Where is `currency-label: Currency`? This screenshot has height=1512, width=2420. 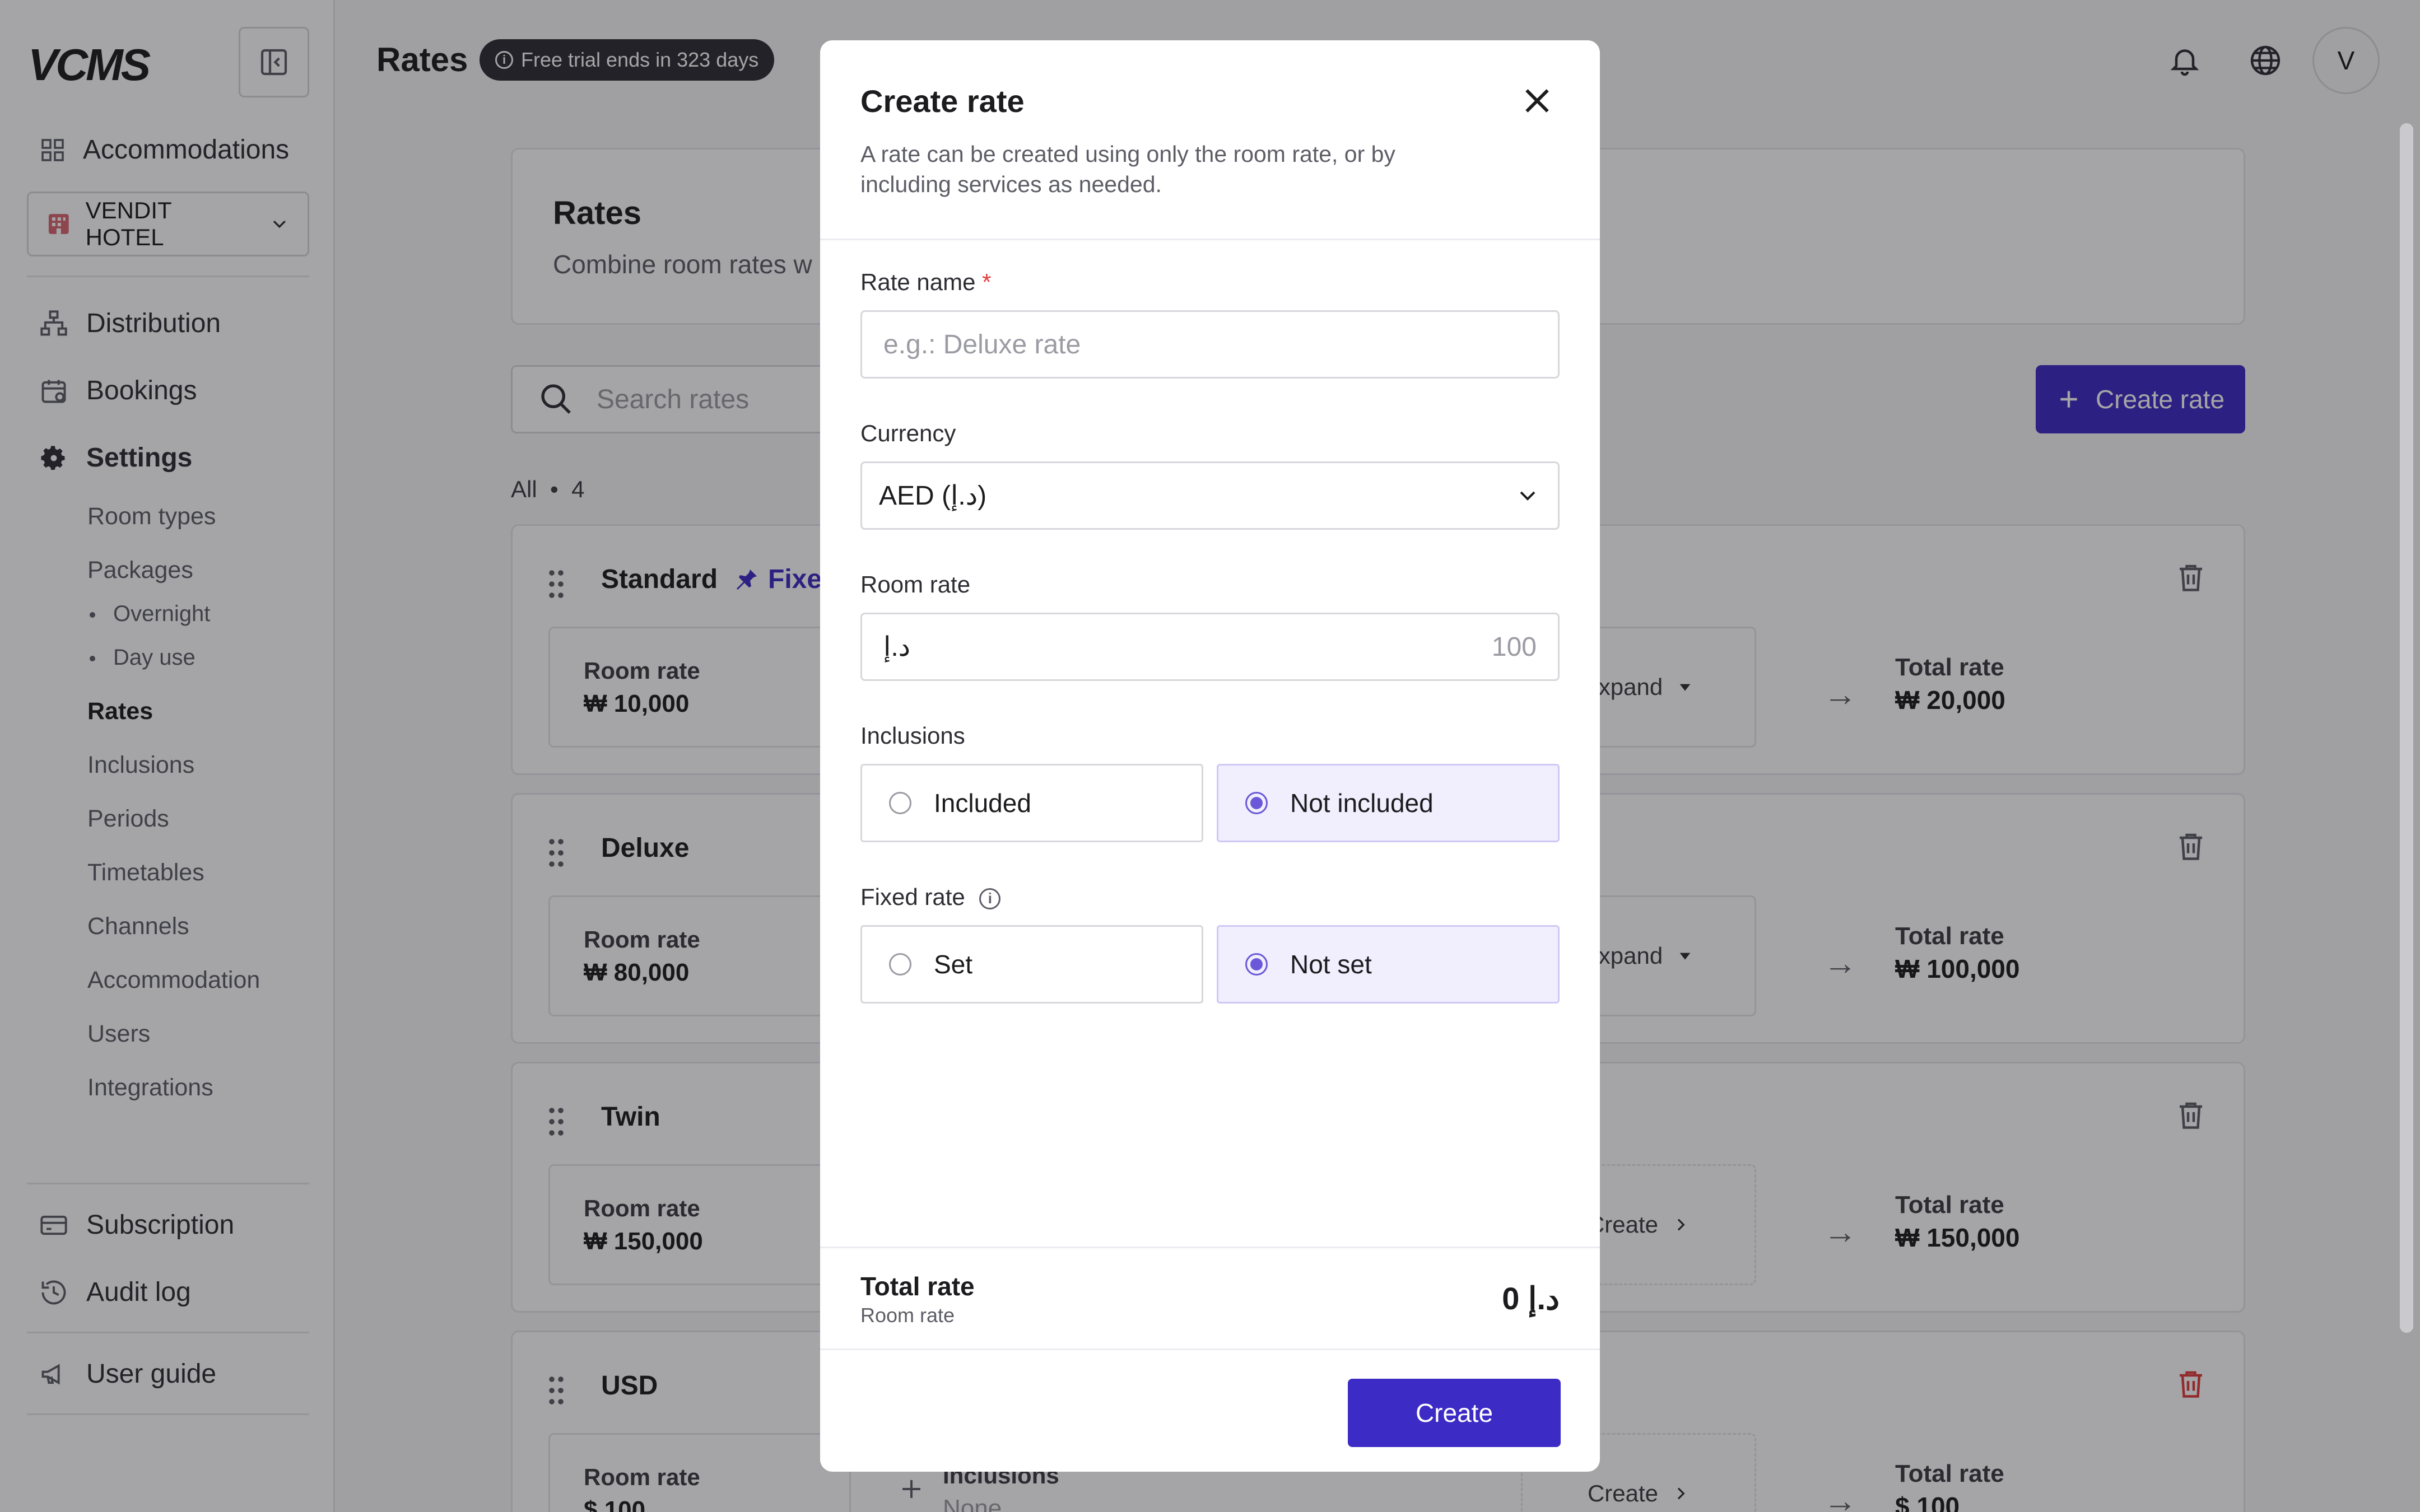 currency-label: Currency is located at coordinates (908, 433).